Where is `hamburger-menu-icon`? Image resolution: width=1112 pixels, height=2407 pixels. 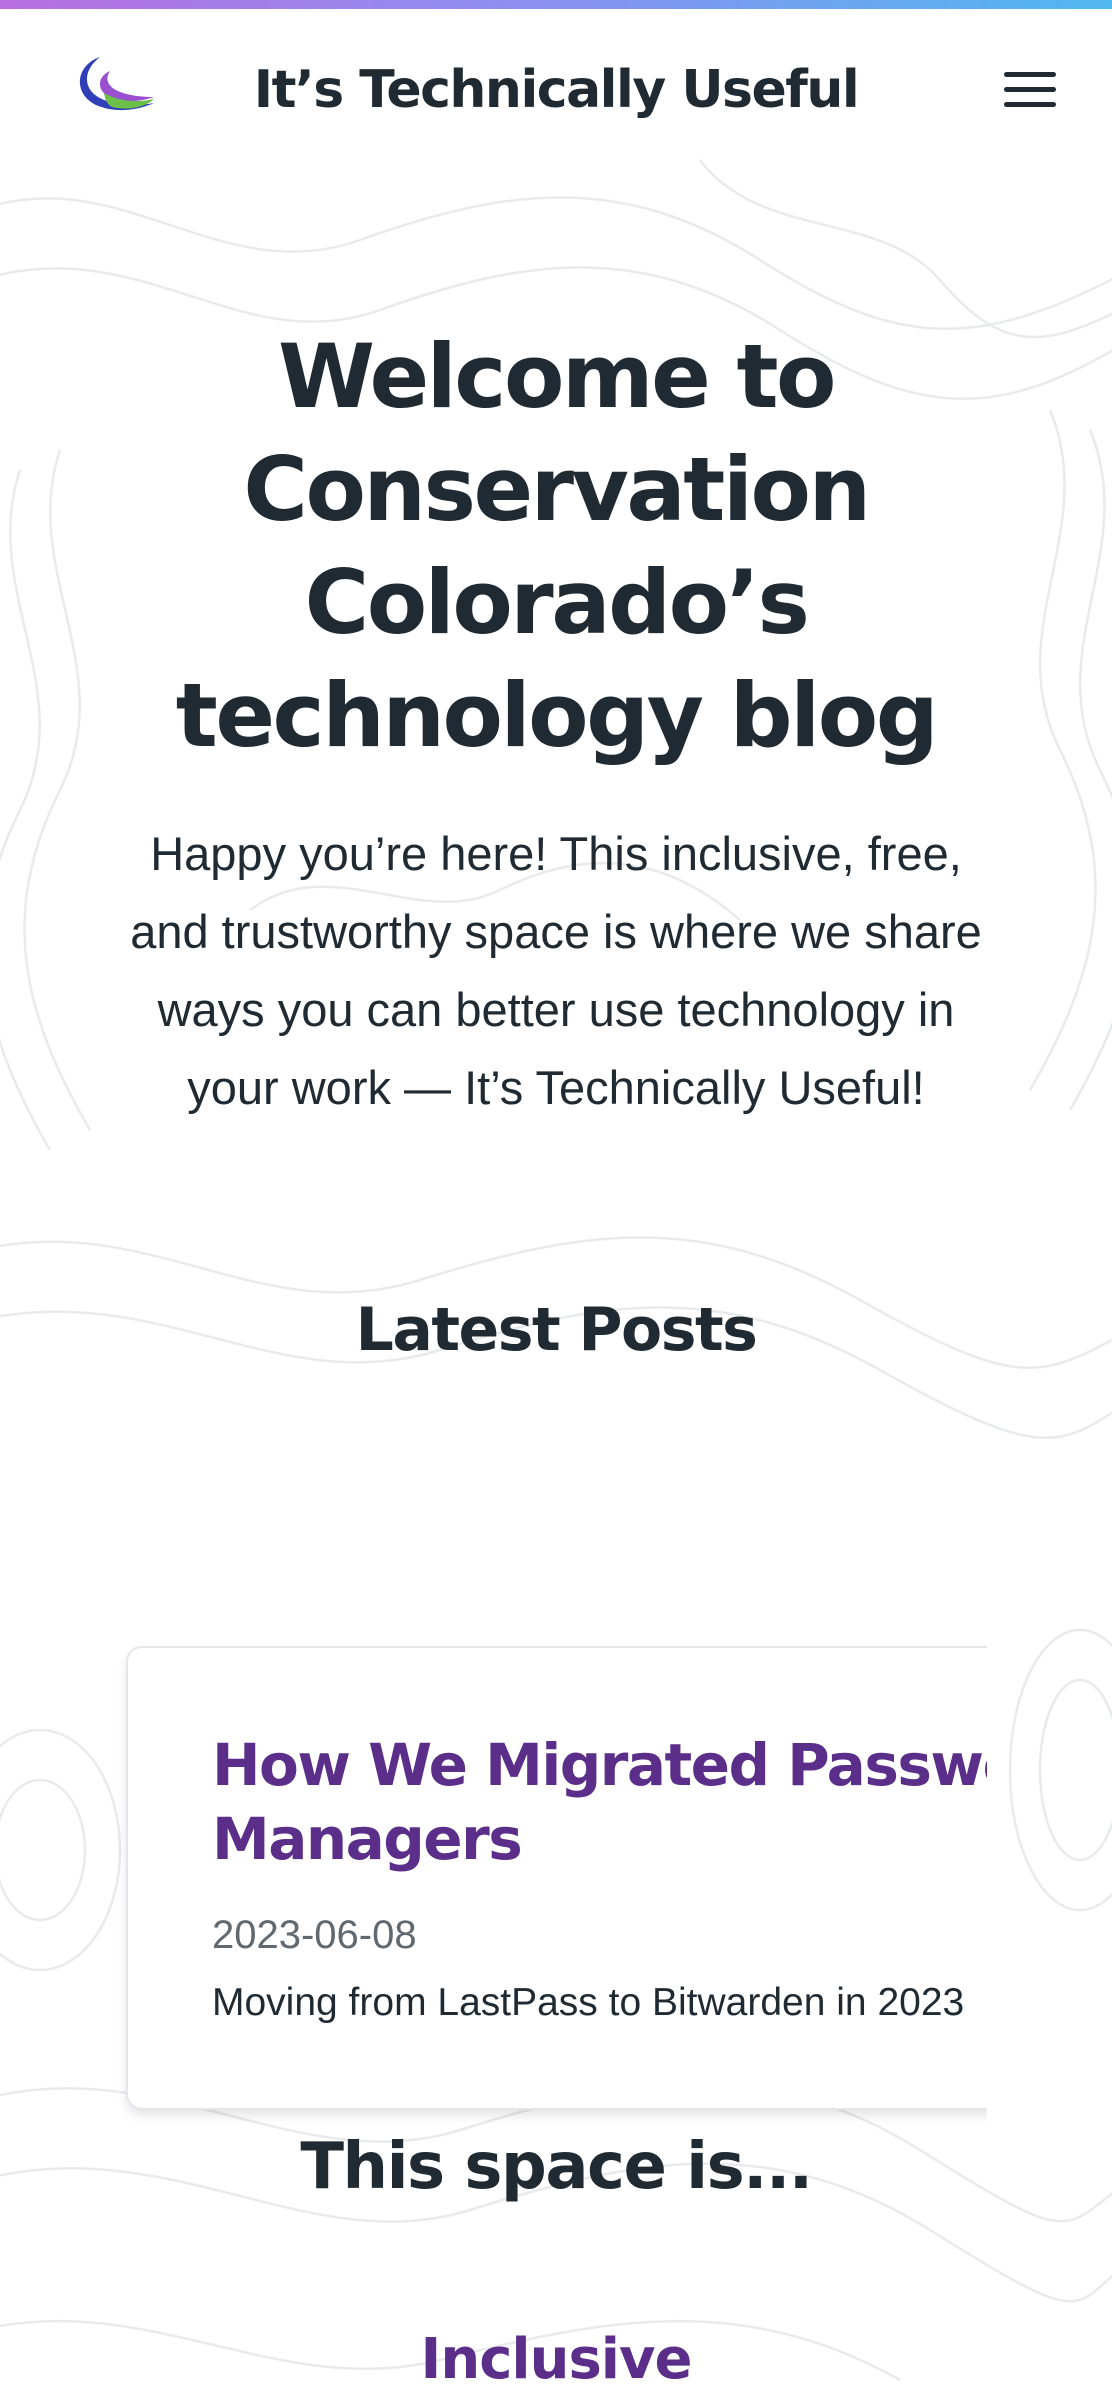 hamburger-menu-icon is located at coordinates (1030, 89).